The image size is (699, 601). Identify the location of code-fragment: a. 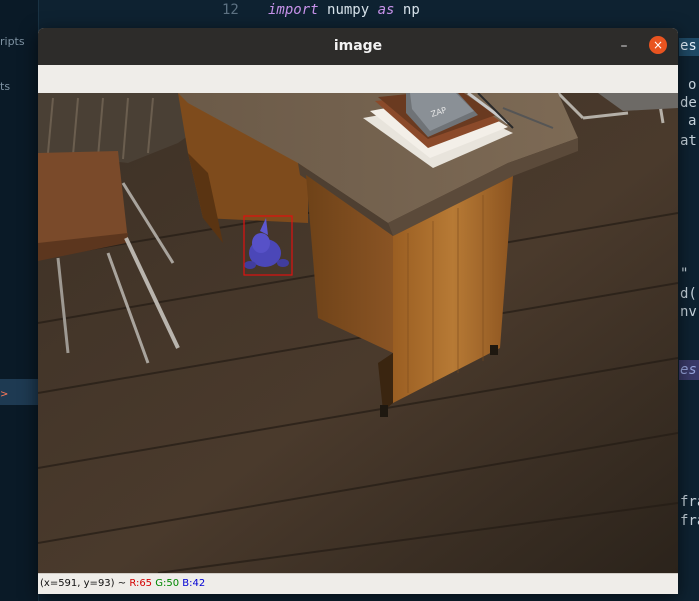
(692, 121).